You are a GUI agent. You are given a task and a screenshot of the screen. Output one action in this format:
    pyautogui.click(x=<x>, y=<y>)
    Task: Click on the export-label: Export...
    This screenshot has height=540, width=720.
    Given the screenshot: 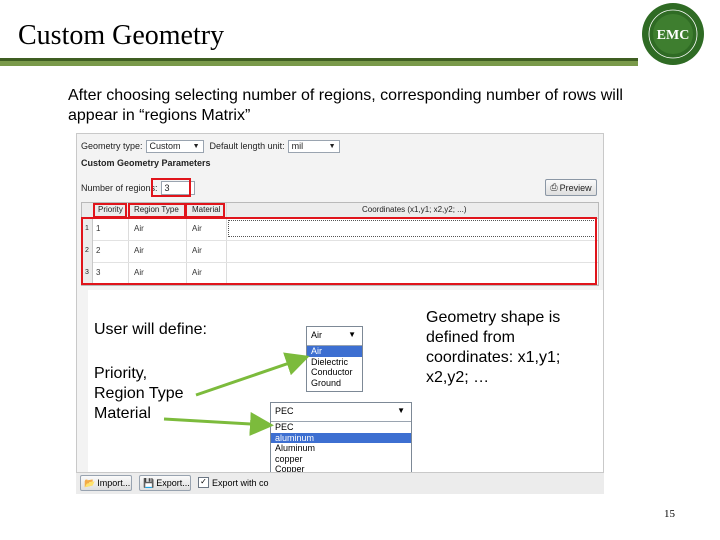 What is the action you would take?
    pyautogui.click(x=173, y=483)
    